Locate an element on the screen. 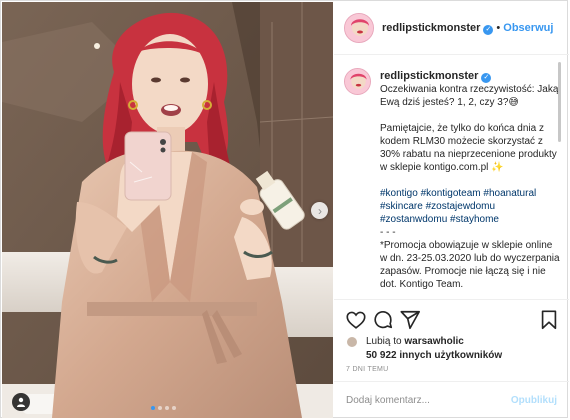  bookmark-icon is located at coordinates (549, 320).